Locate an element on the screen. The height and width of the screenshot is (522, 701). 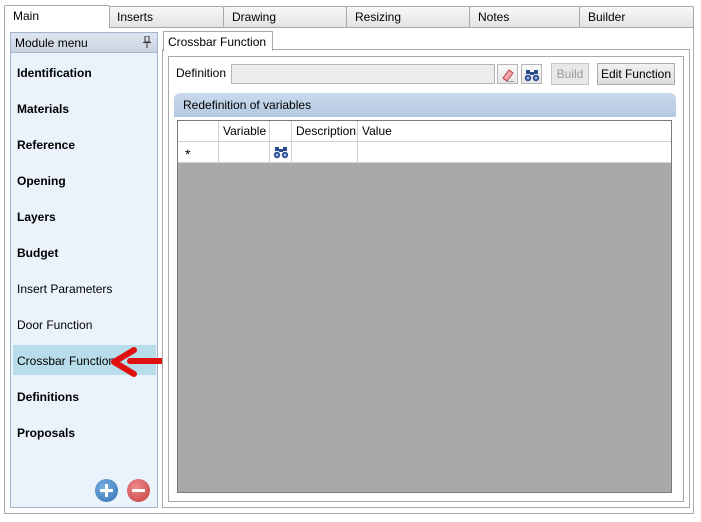
clear-definition-button is located at coordinates (507, 74).